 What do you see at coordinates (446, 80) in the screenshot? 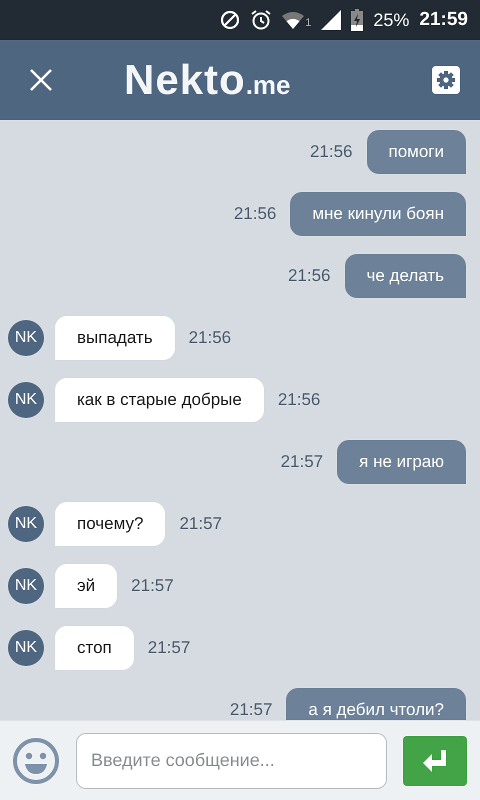
I see `settings-icon` at bounding box center [446, 80].